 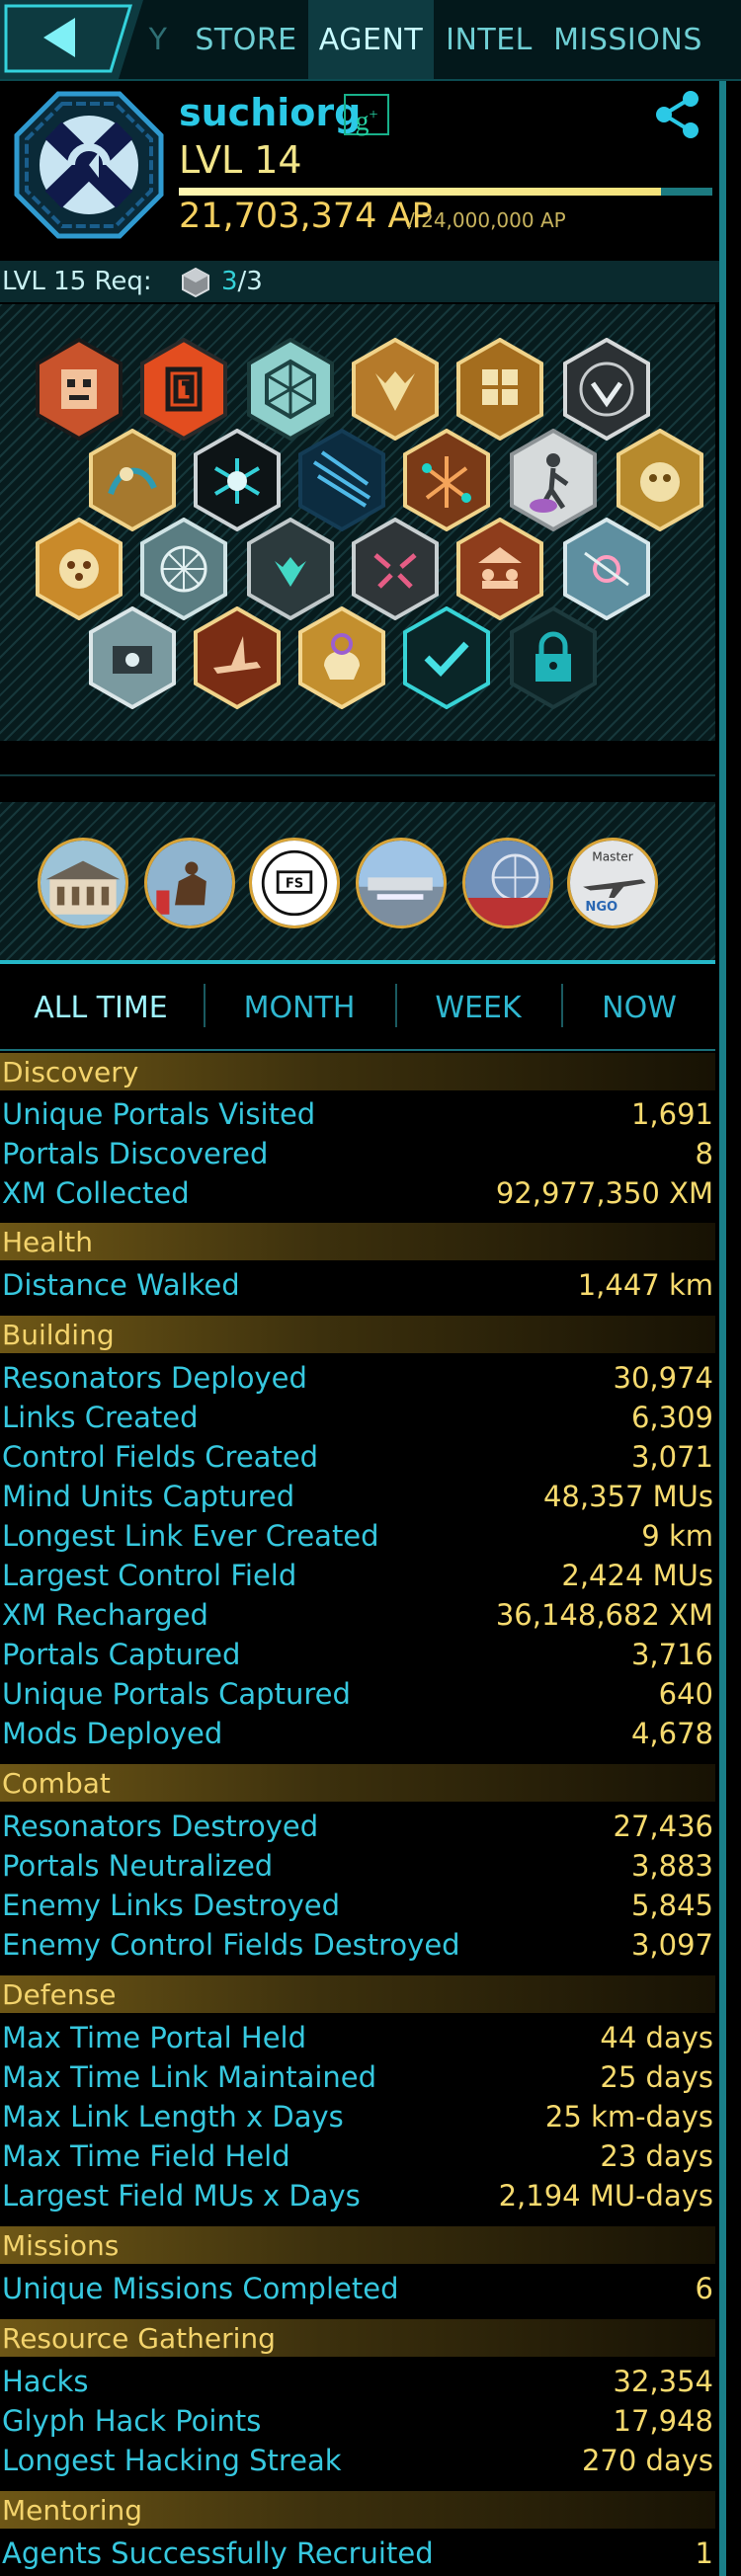 I want to click on medal-purifier-icon, so click(x=341, y=480).